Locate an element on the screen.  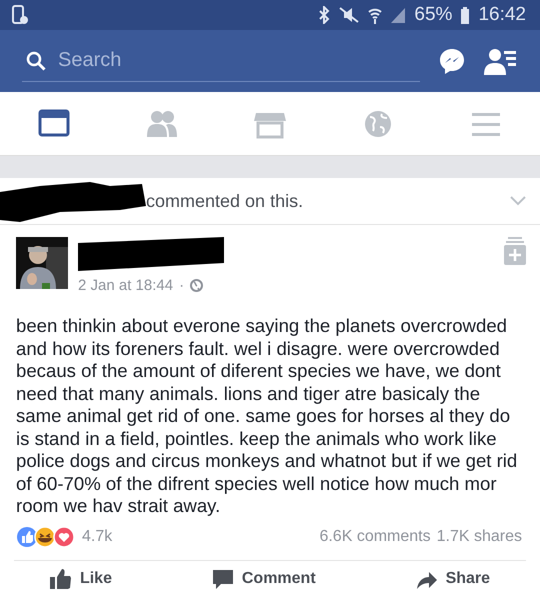
like-button: Like is located at coordinates (81, 579).